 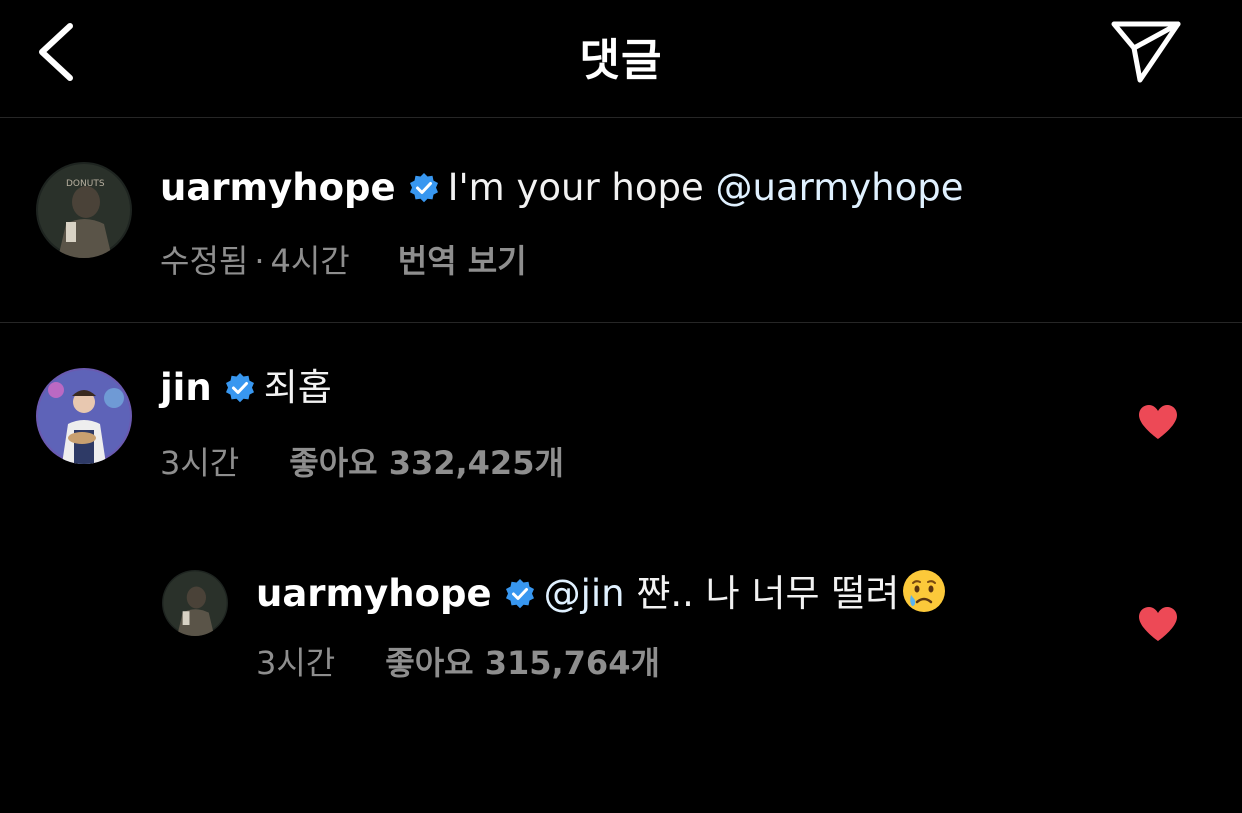 I want to click on header-bar: 댓글, so click(x=621, y=59).